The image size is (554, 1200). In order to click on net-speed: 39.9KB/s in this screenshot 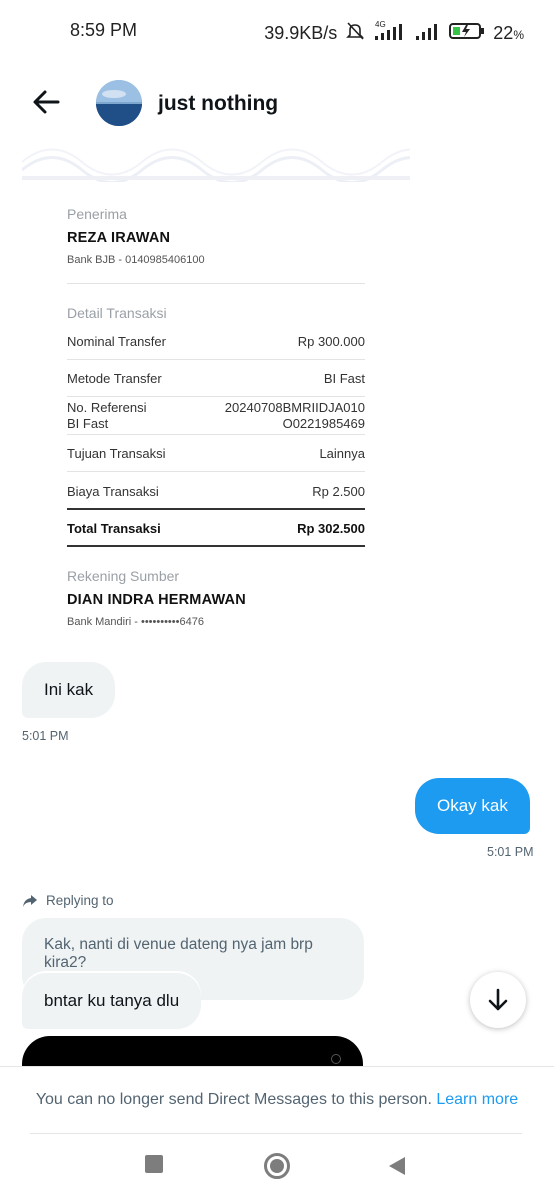, I will do `click(301, 33)`.